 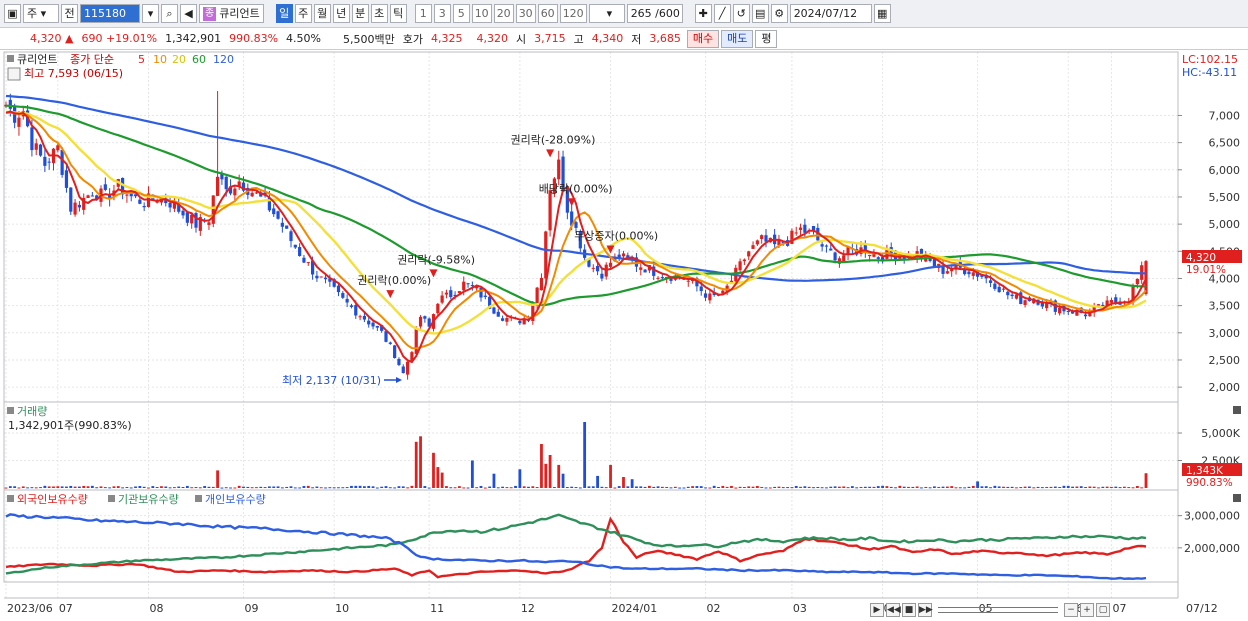 I want to click on period-type-select: 주 ▾, so click(x=41, y=13).